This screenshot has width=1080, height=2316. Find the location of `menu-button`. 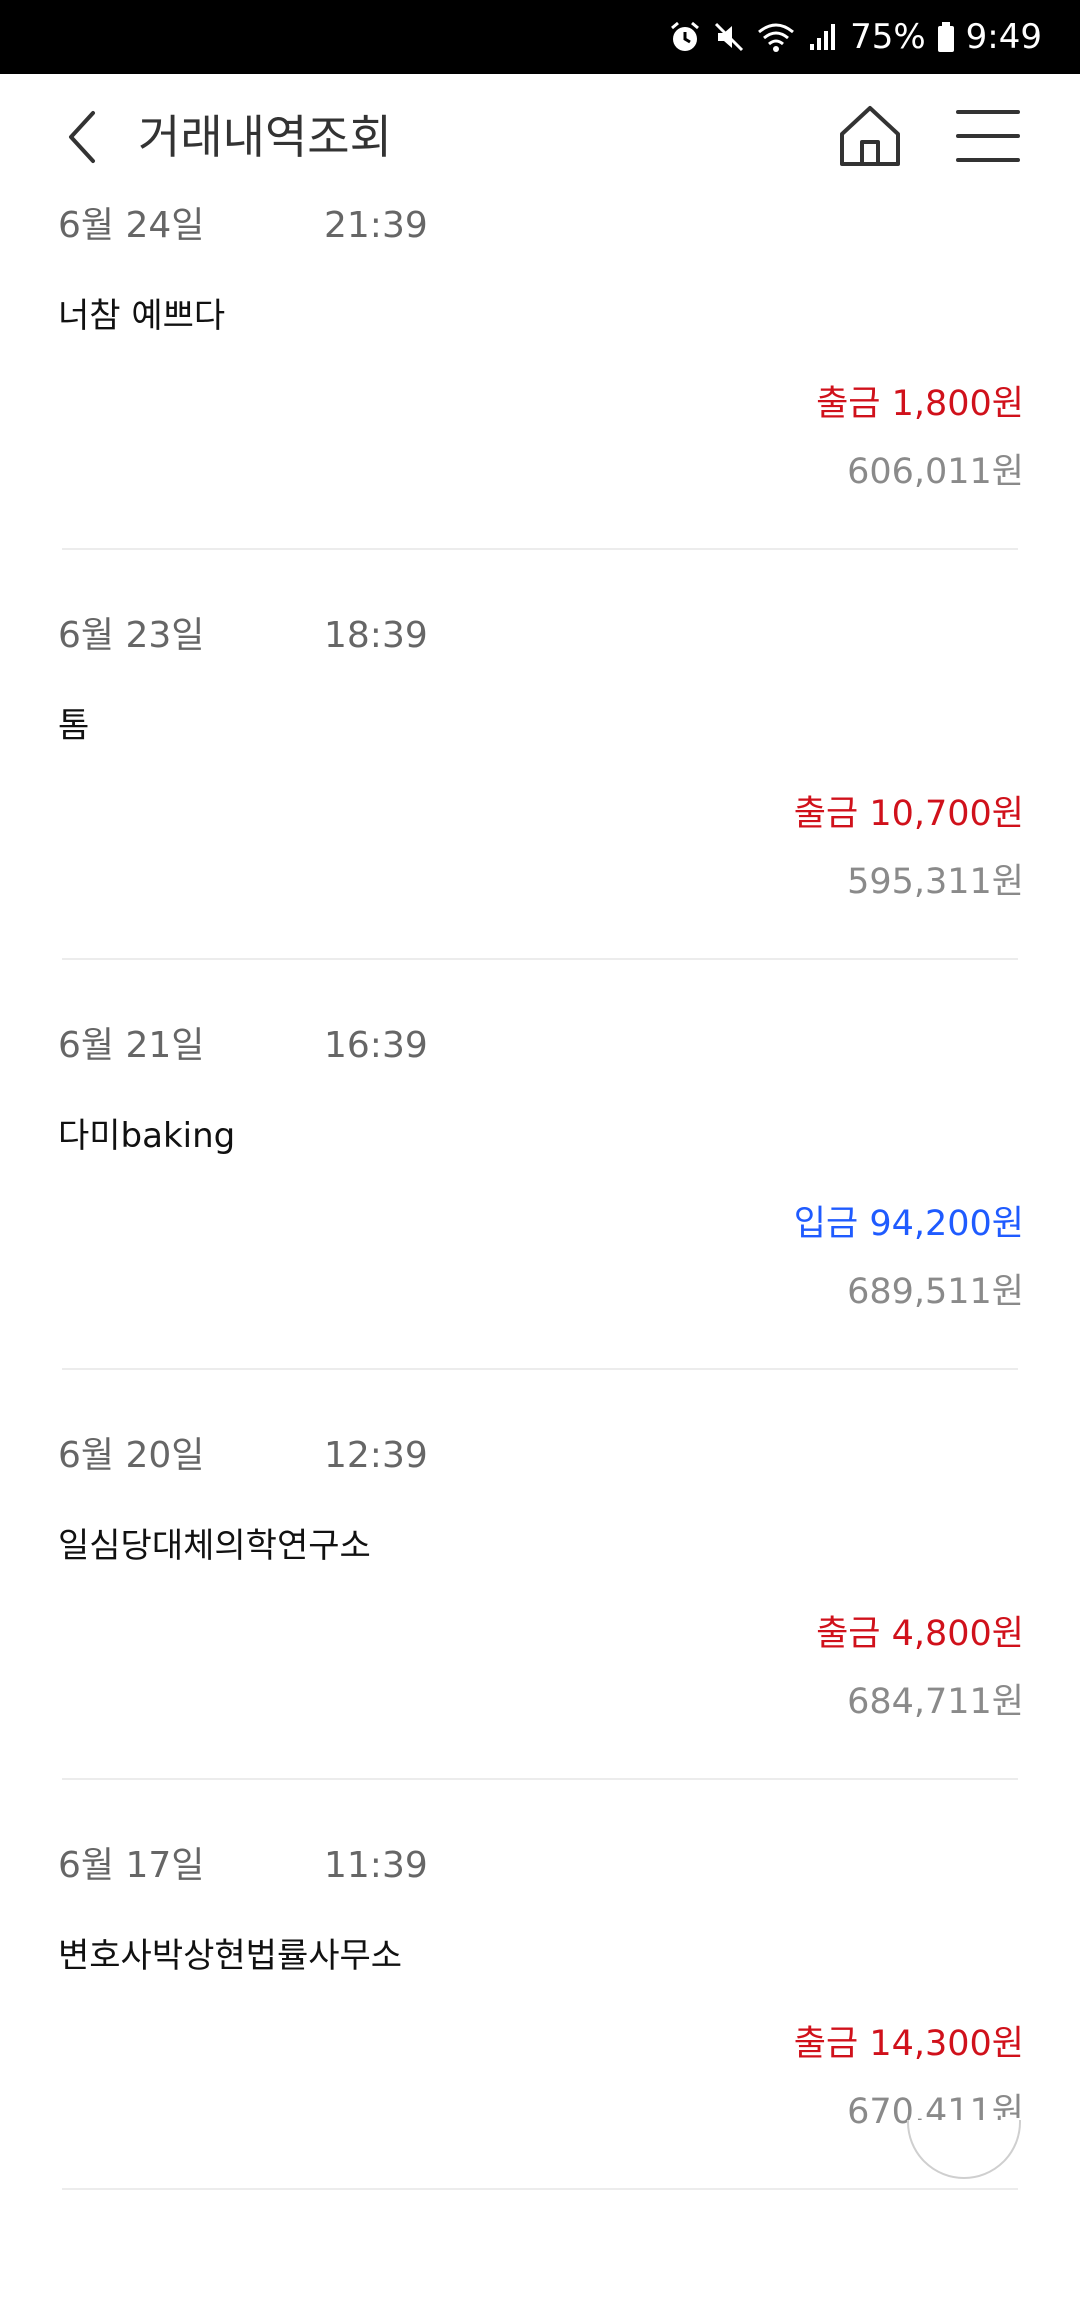

menu-button is located at coordinates (988, 136).